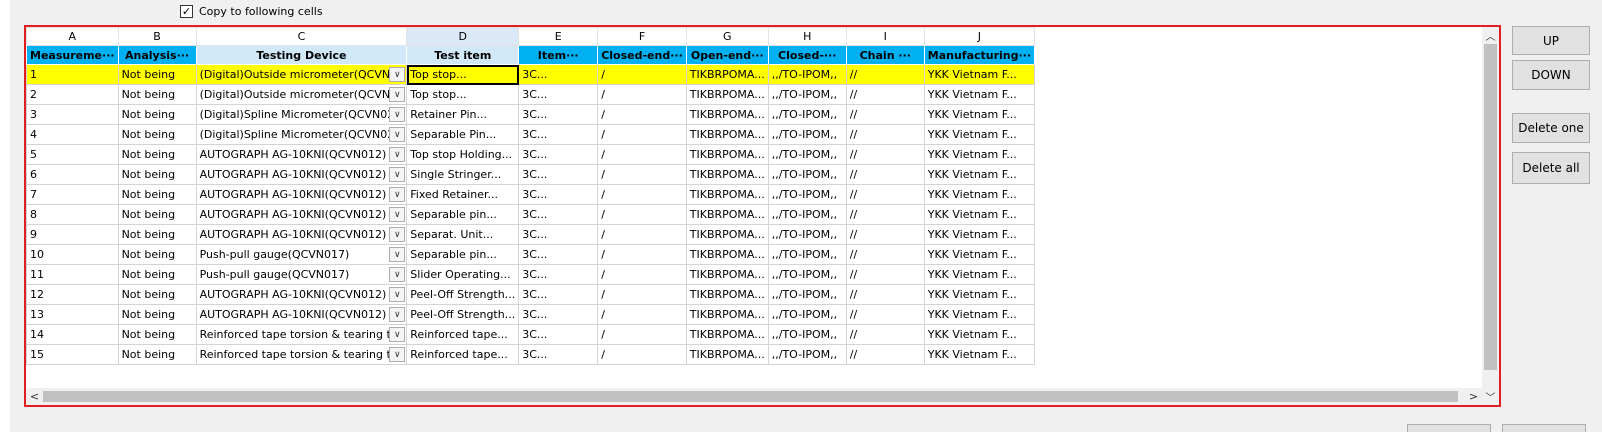  Describe the element at coordinates (750, 396) in the screenshot. I see `horizontal-scroll-thumb` at that location.